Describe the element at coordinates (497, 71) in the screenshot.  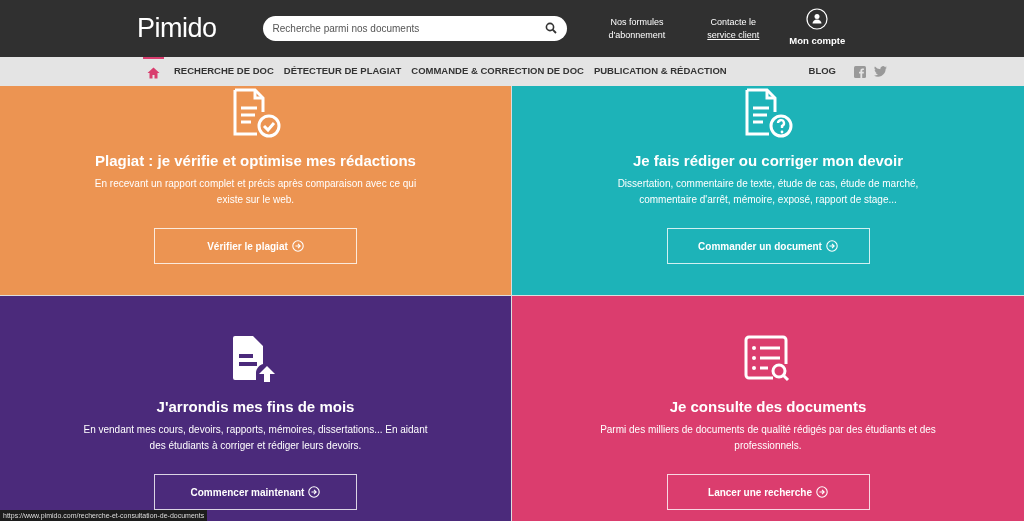
I see `nav-tab: COMMANDE & CORRECTION DE DOC` at that location.